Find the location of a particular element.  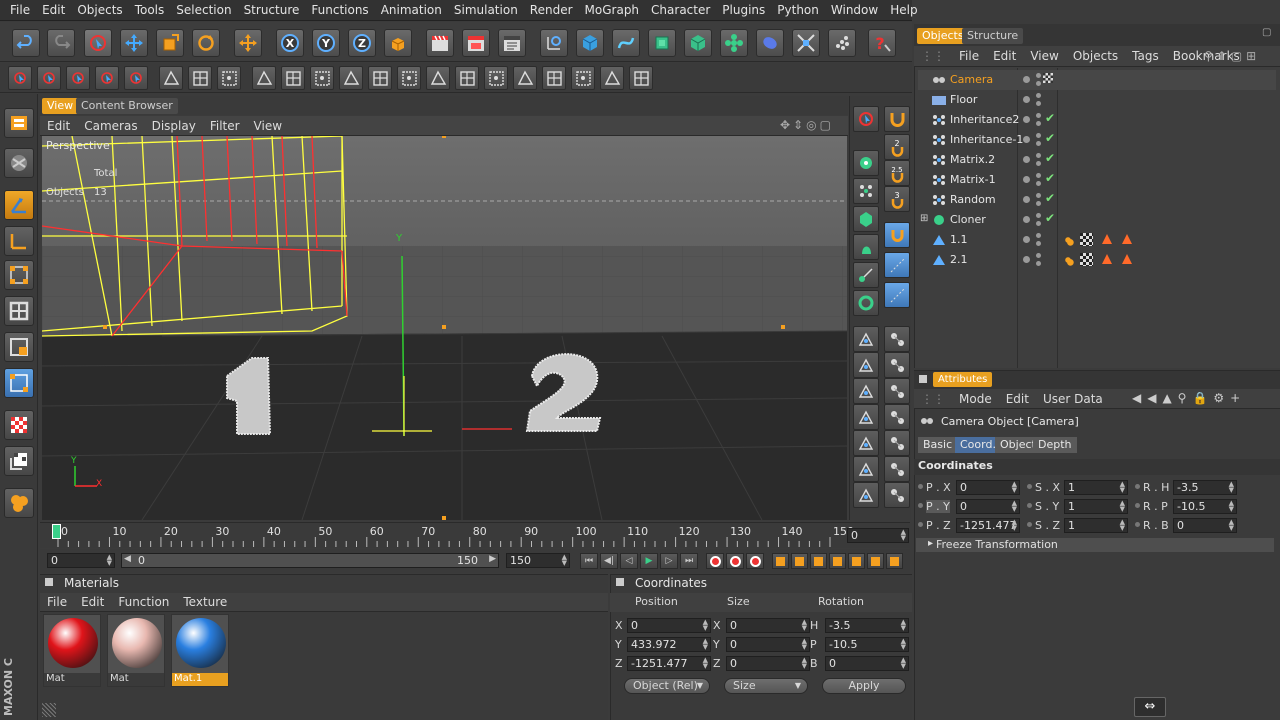

scale-track-button is located at coordinates (799, 561).